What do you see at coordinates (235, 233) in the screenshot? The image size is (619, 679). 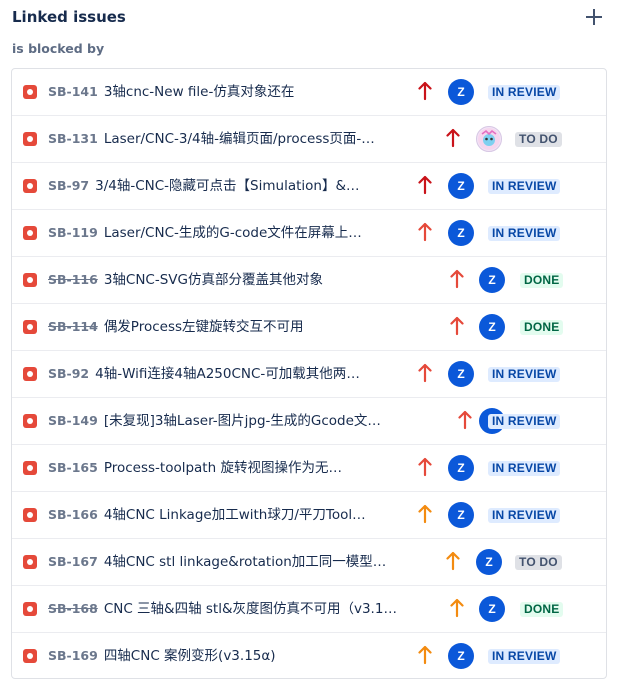 I see `issue-summary: Laser/CNC-生成的G-code文件在屏幕上未显示完整` at bounding box center [235, 233].